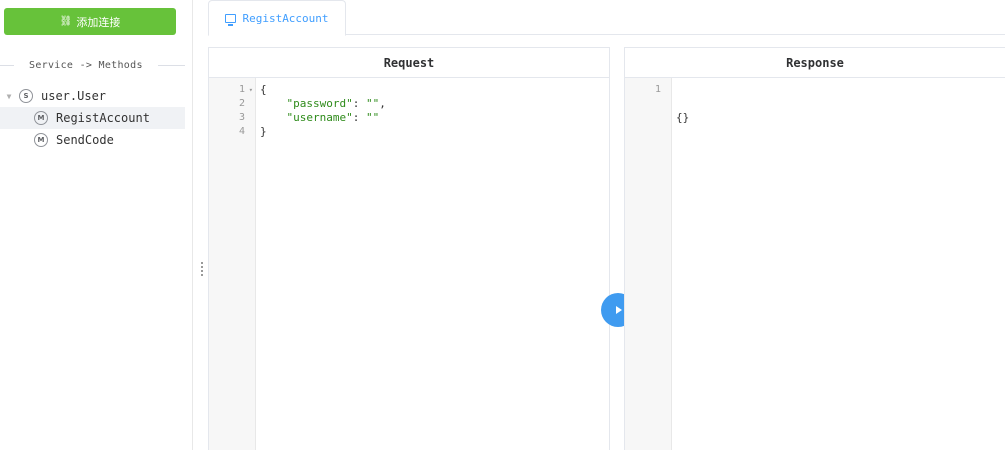 The width and height of the screenshot is (1005, 450). I want to click on line-number: 3, so click(241, 117).